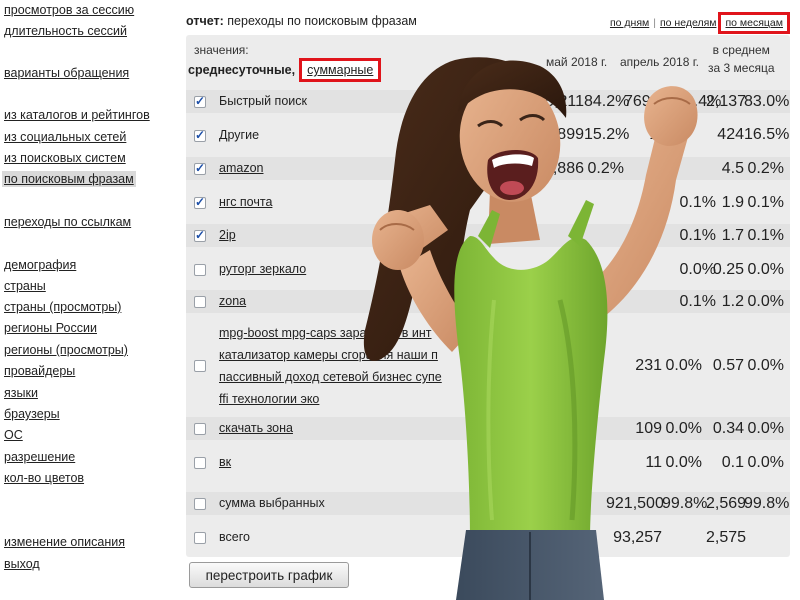  Describe the element at coordinates (629, 23) in the screenshot. I see `tab-days: по дням` at that location.